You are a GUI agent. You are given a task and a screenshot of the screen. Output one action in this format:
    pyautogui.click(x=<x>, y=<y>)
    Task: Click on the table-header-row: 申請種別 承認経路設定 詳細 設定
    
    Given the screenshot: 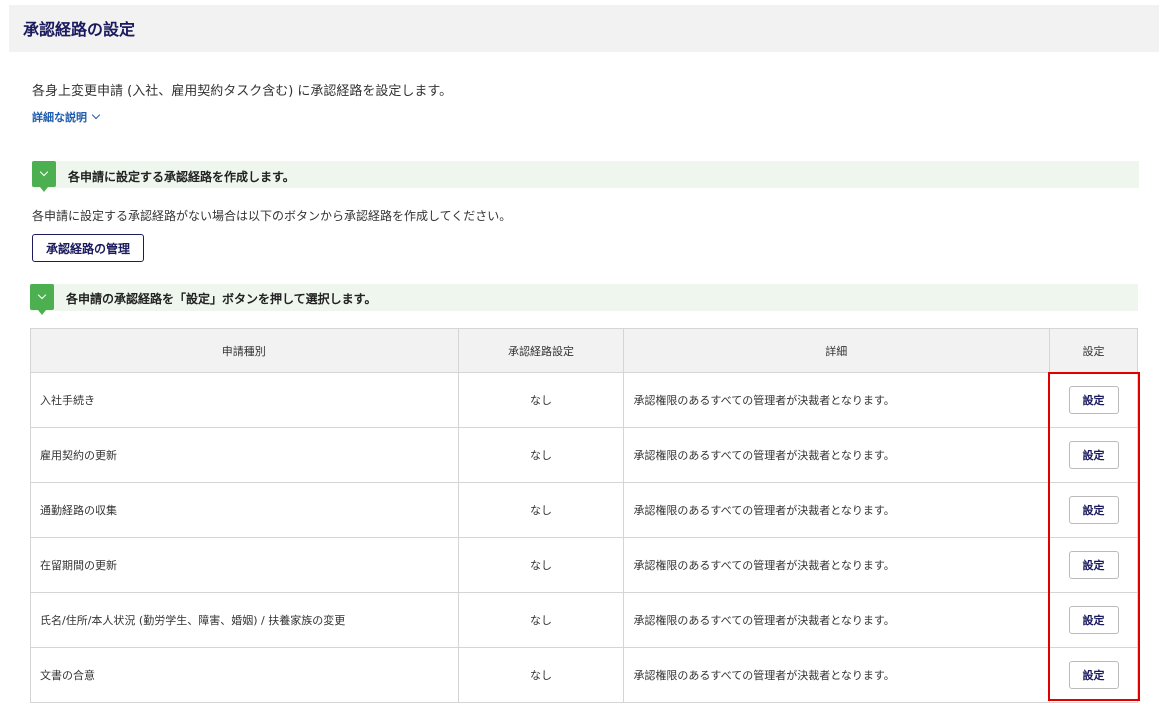 What is the action you would take?
    pyautogui.click(x=584, y=350)
    